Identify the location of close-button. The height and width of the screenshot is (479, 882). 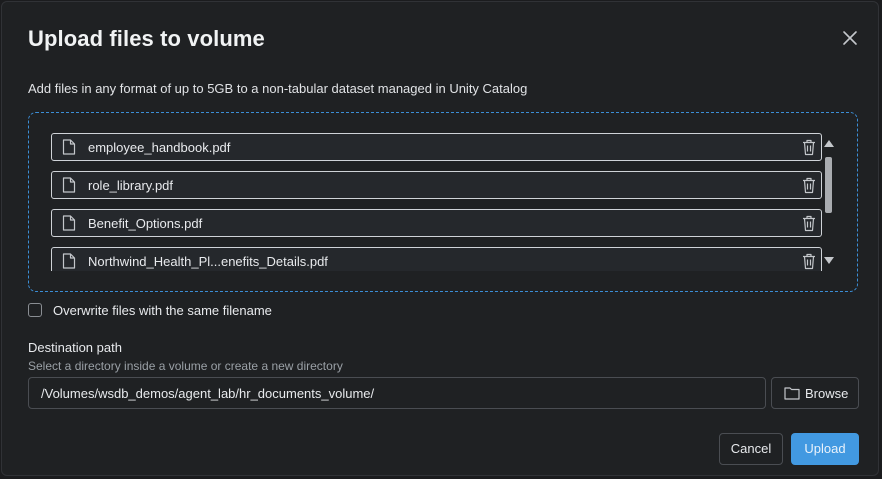
(850, 38).